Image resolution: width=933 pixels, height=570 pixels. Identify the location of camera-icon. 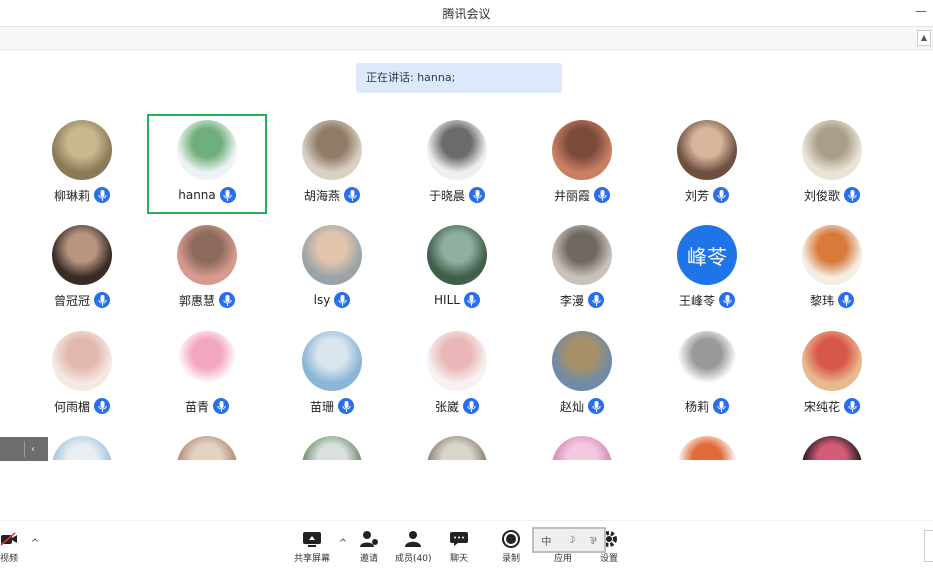
(10, 539).